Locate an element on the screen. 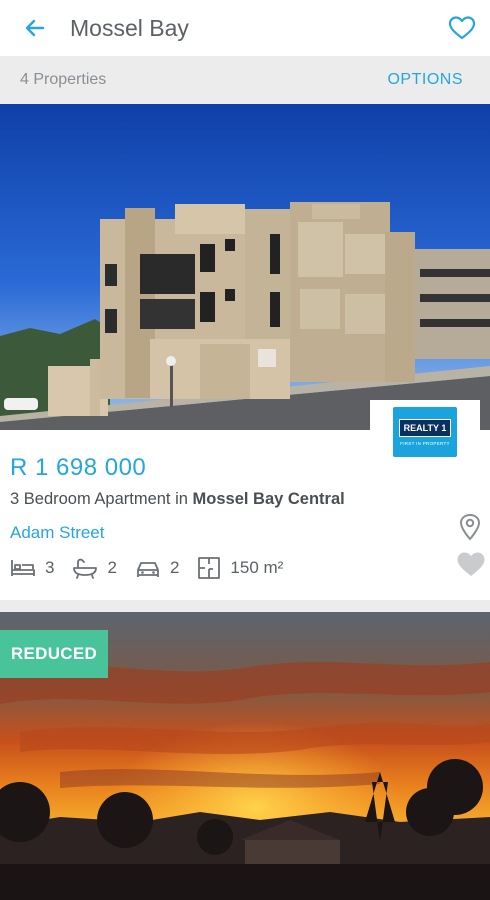  agency-logo: REALTY 1 FIRST IN PROPERTY is located at coordinates (425, 432).